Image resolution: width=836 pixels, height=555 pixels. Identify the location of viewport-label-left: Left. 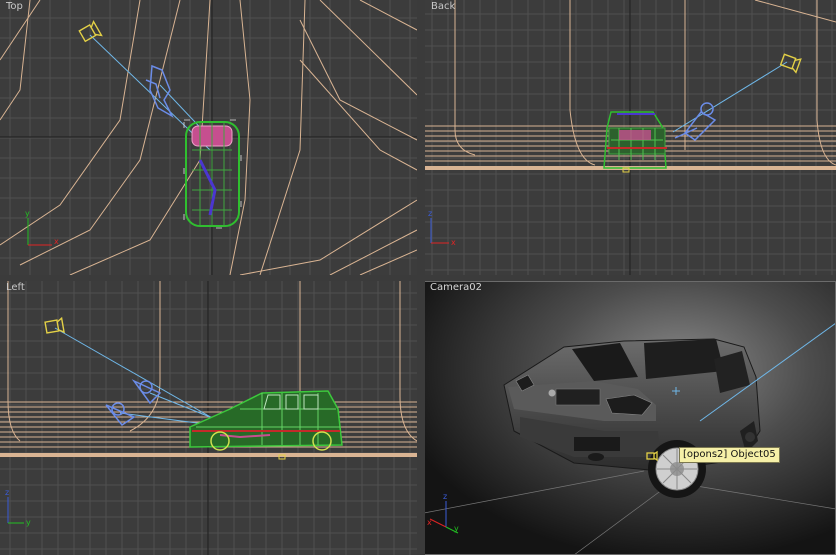
(15, 287).